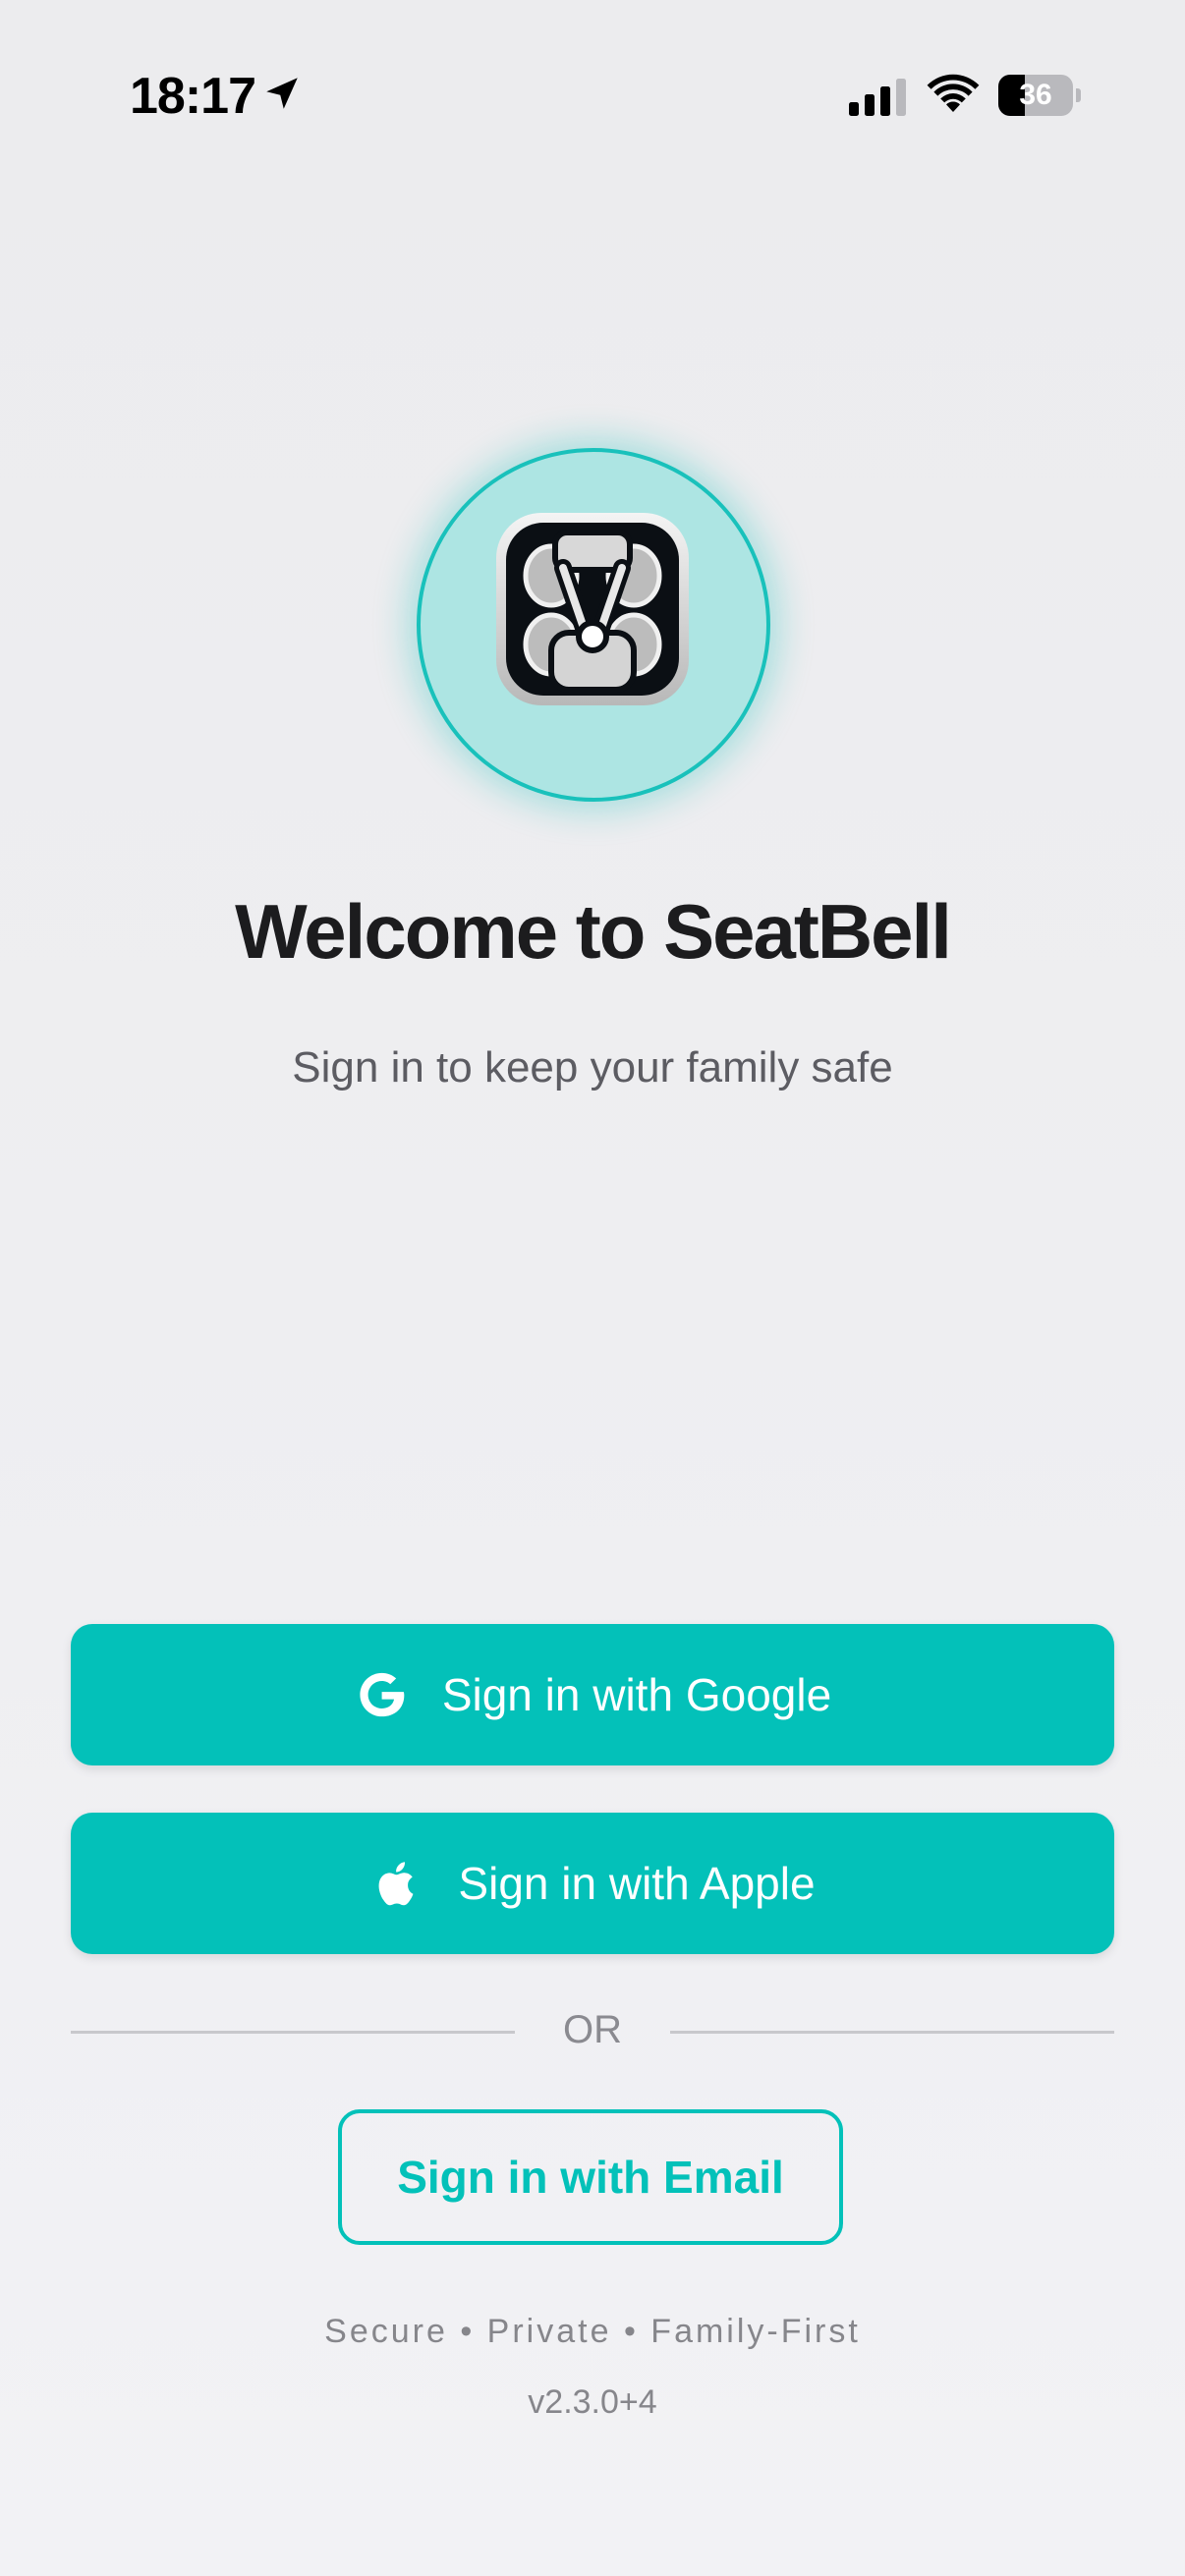 This screenshot has height=2576, width=1185. Describe the element at coordinates (397, 1884) in the screenshot. I see `apple-icon` at that location.